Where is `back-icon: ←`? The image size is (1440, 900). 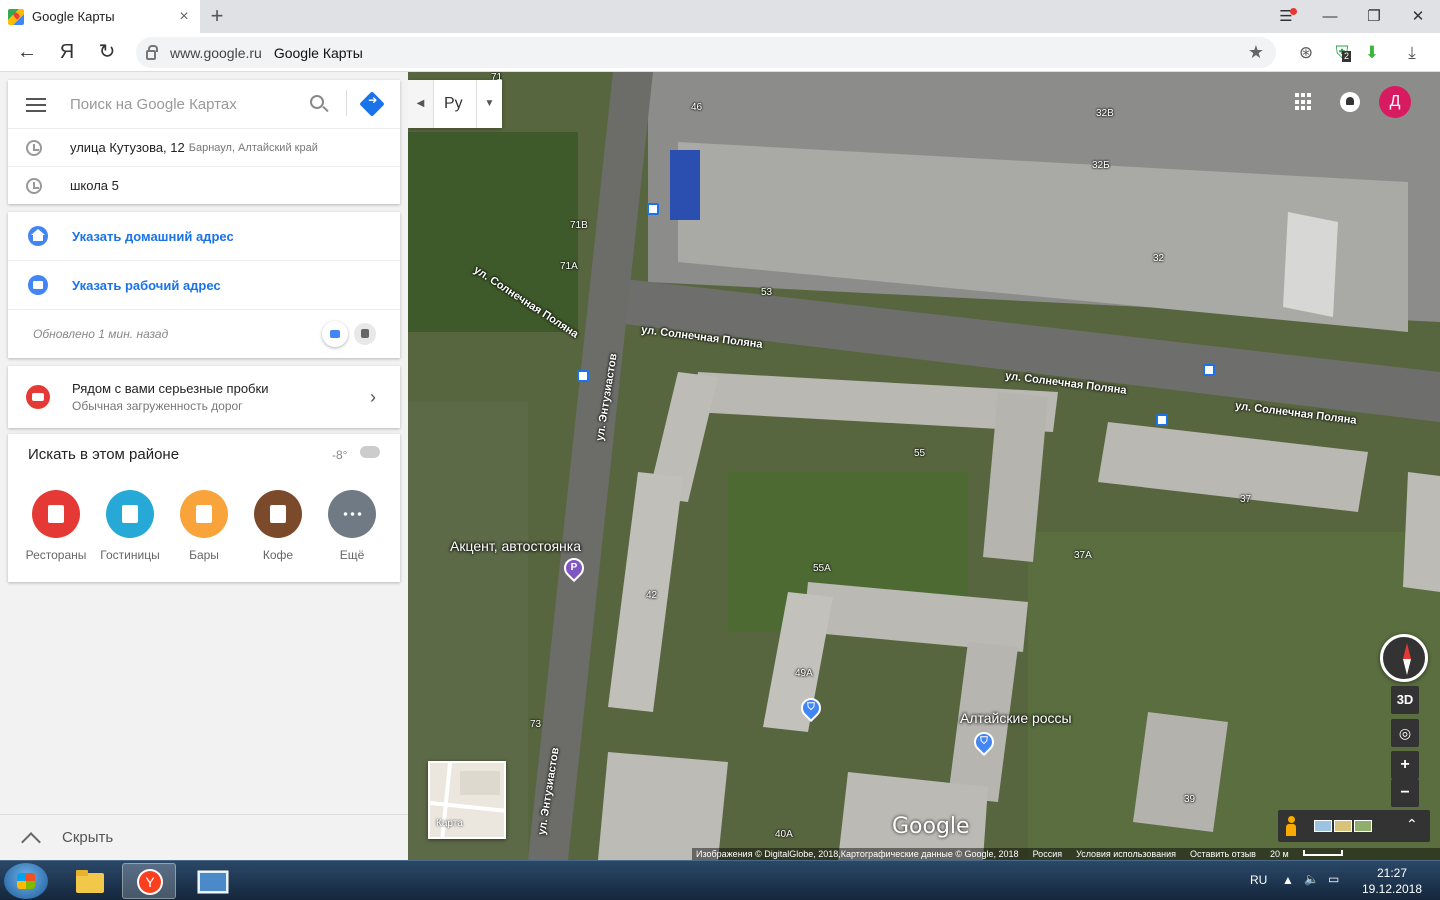 back-icon: ← is located at coordinates (27, 52).